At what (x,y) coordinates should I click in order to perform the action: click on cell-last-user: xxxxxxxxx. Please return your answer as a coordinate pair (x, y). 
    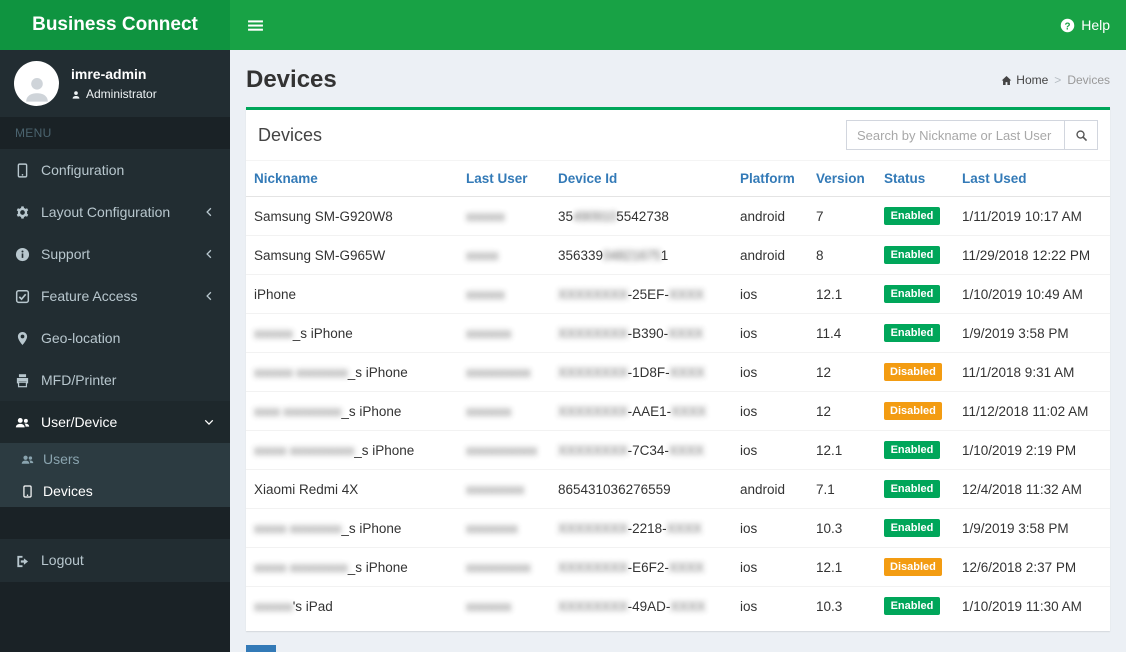
    Looking at the image, I should click on (504, 489).